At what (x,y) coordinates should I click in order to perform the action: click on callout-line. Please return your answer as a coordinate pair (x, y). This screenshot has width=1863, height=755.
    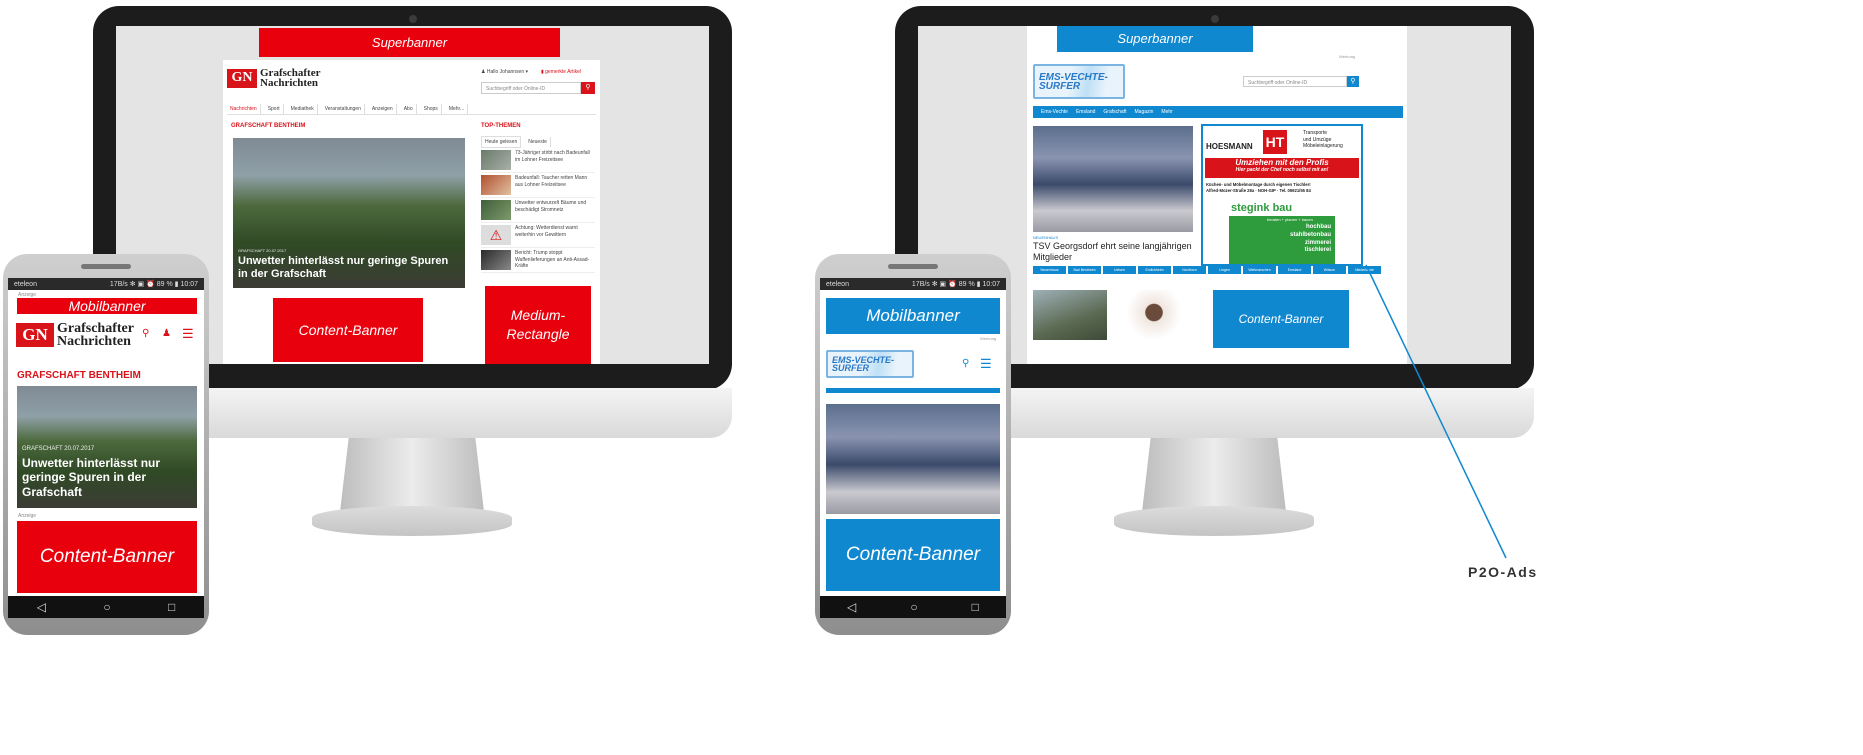
    Looking at the image, I should click on (1436, 411).